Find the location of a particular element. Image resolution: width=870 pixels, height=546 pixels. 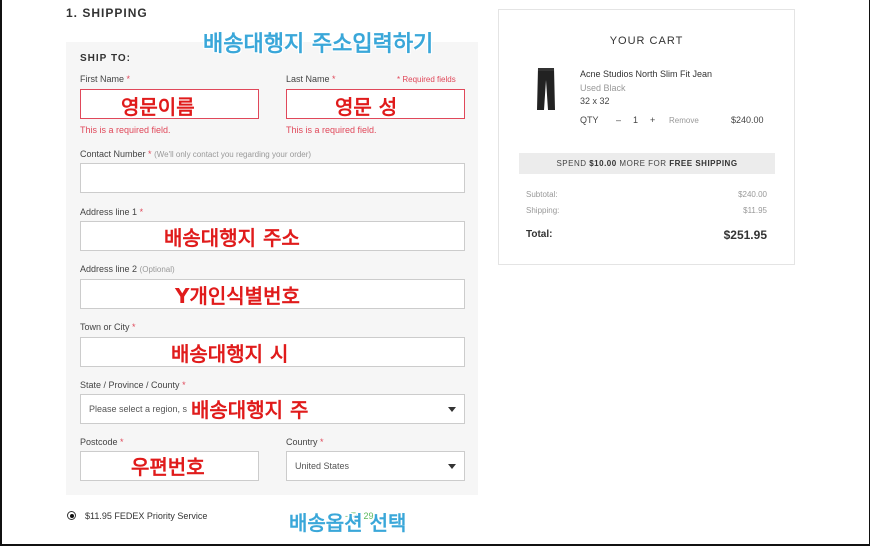

country-label: Country * is located at coordinates (305, 442).